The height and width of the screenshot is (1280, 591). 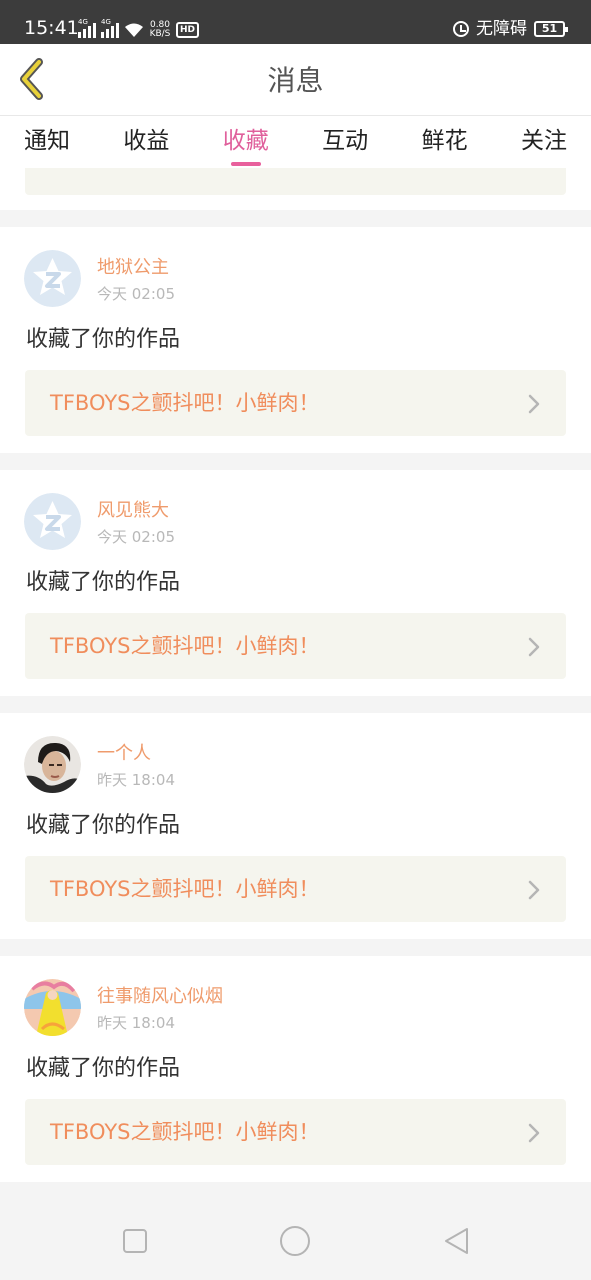 I want to click on circle-icon, so click(x=295, y=1241).